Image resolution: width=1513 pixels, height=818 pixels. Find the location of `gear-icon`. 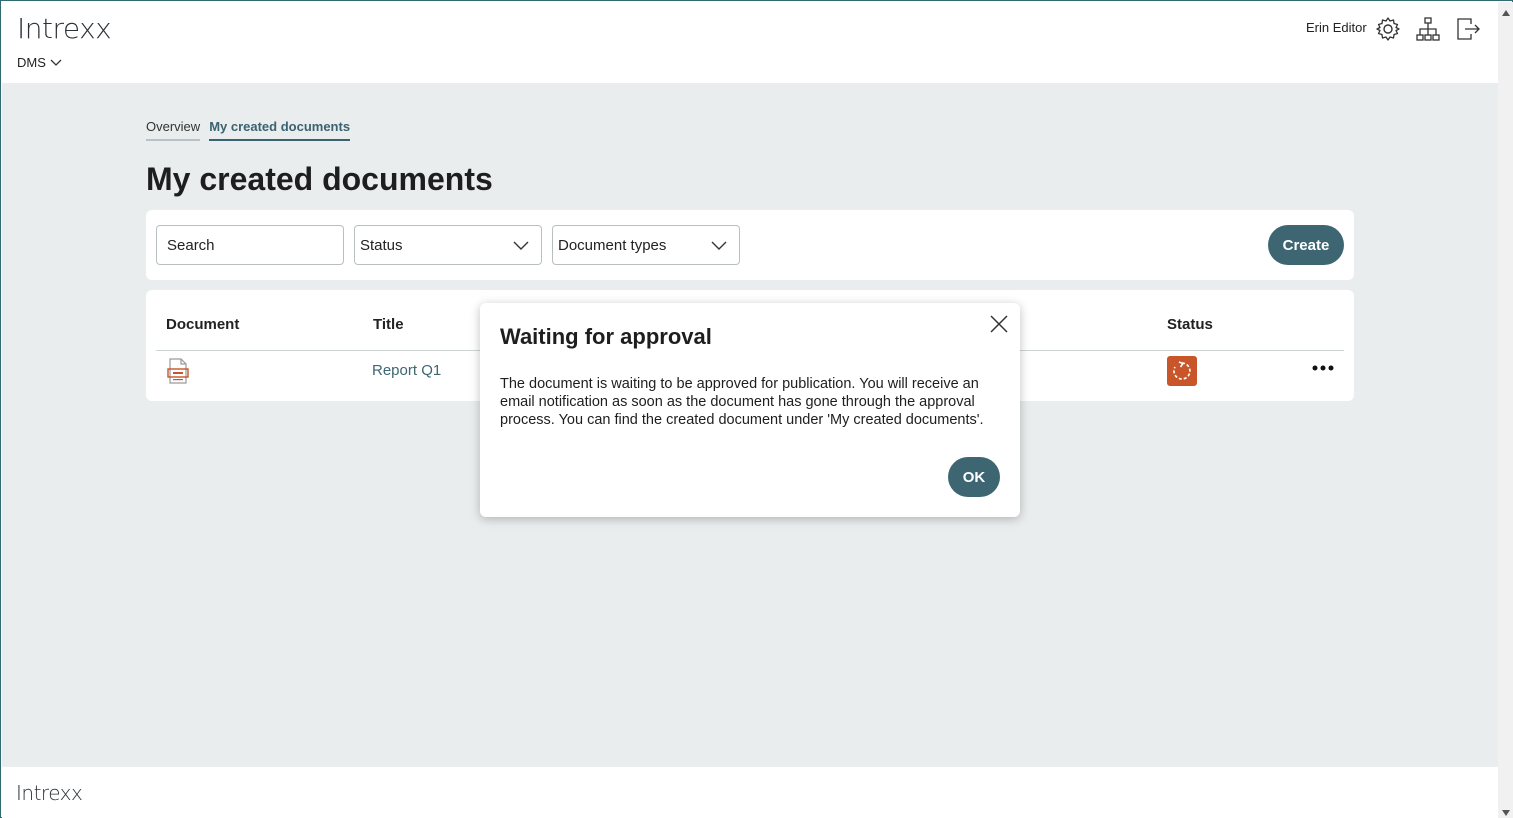

gear-icon is located at coordinates (1388, 29).